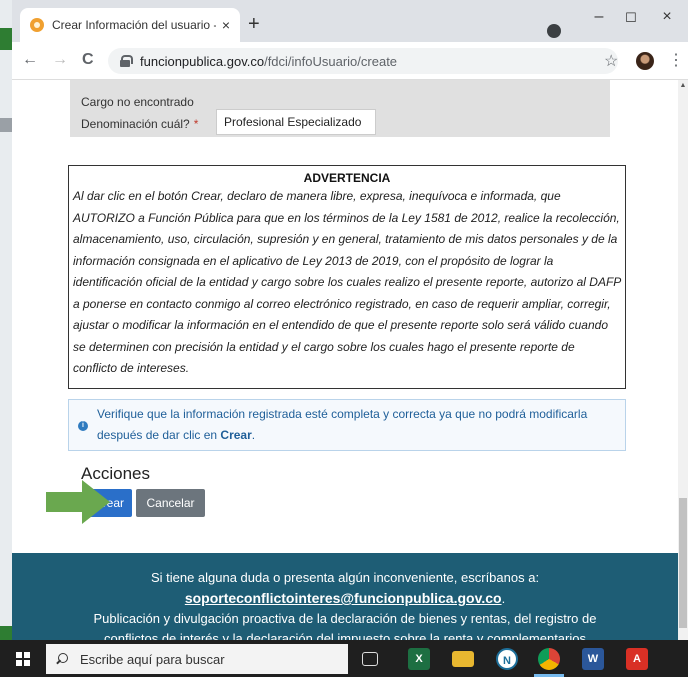  I want to click on info-text-end: ., so click(253, 435).